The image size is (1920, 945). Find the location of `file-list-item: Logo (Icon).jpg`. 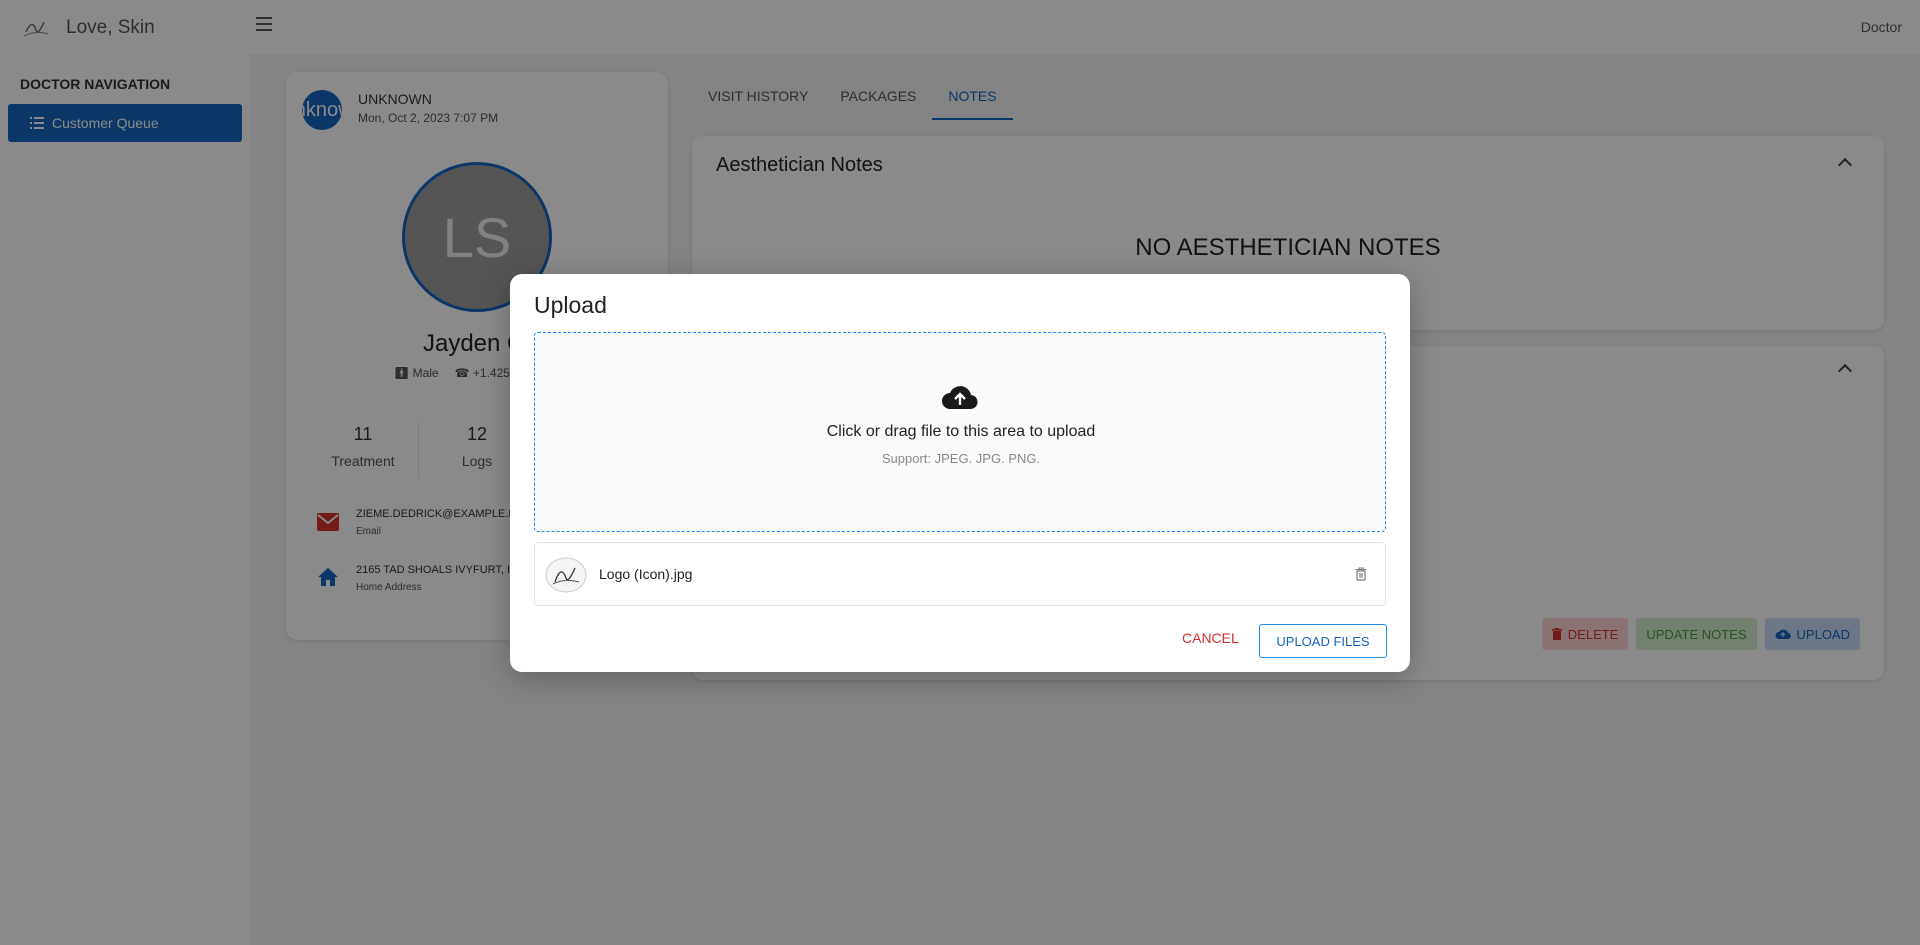

file-list-item: Logo (Icon).jpg is located at coordinates (960, 574).